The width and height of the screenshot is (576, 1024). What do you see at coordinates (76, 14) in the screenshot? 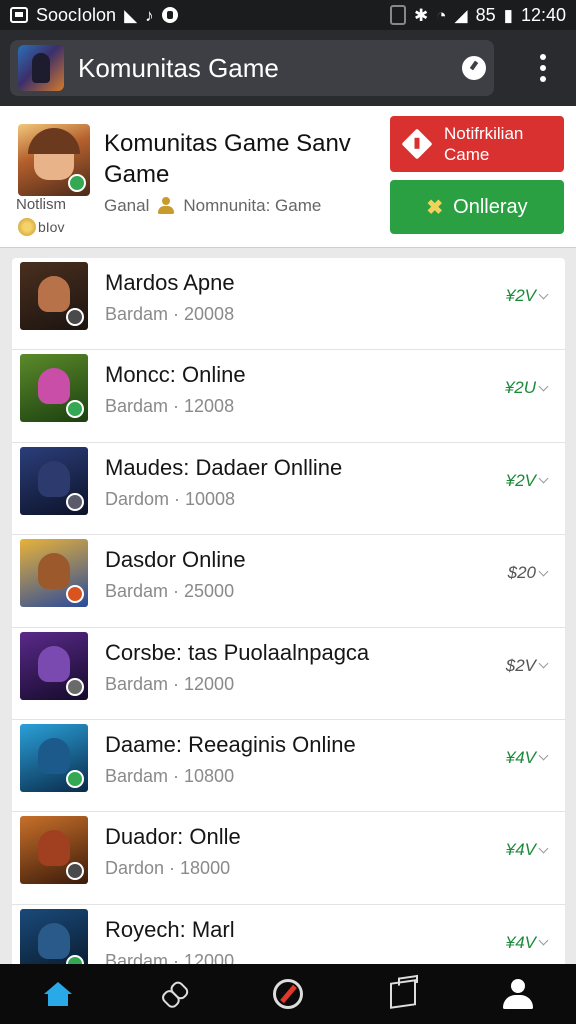
I see `carrier-label: SoocIolon` at bounding box center [76, 14].